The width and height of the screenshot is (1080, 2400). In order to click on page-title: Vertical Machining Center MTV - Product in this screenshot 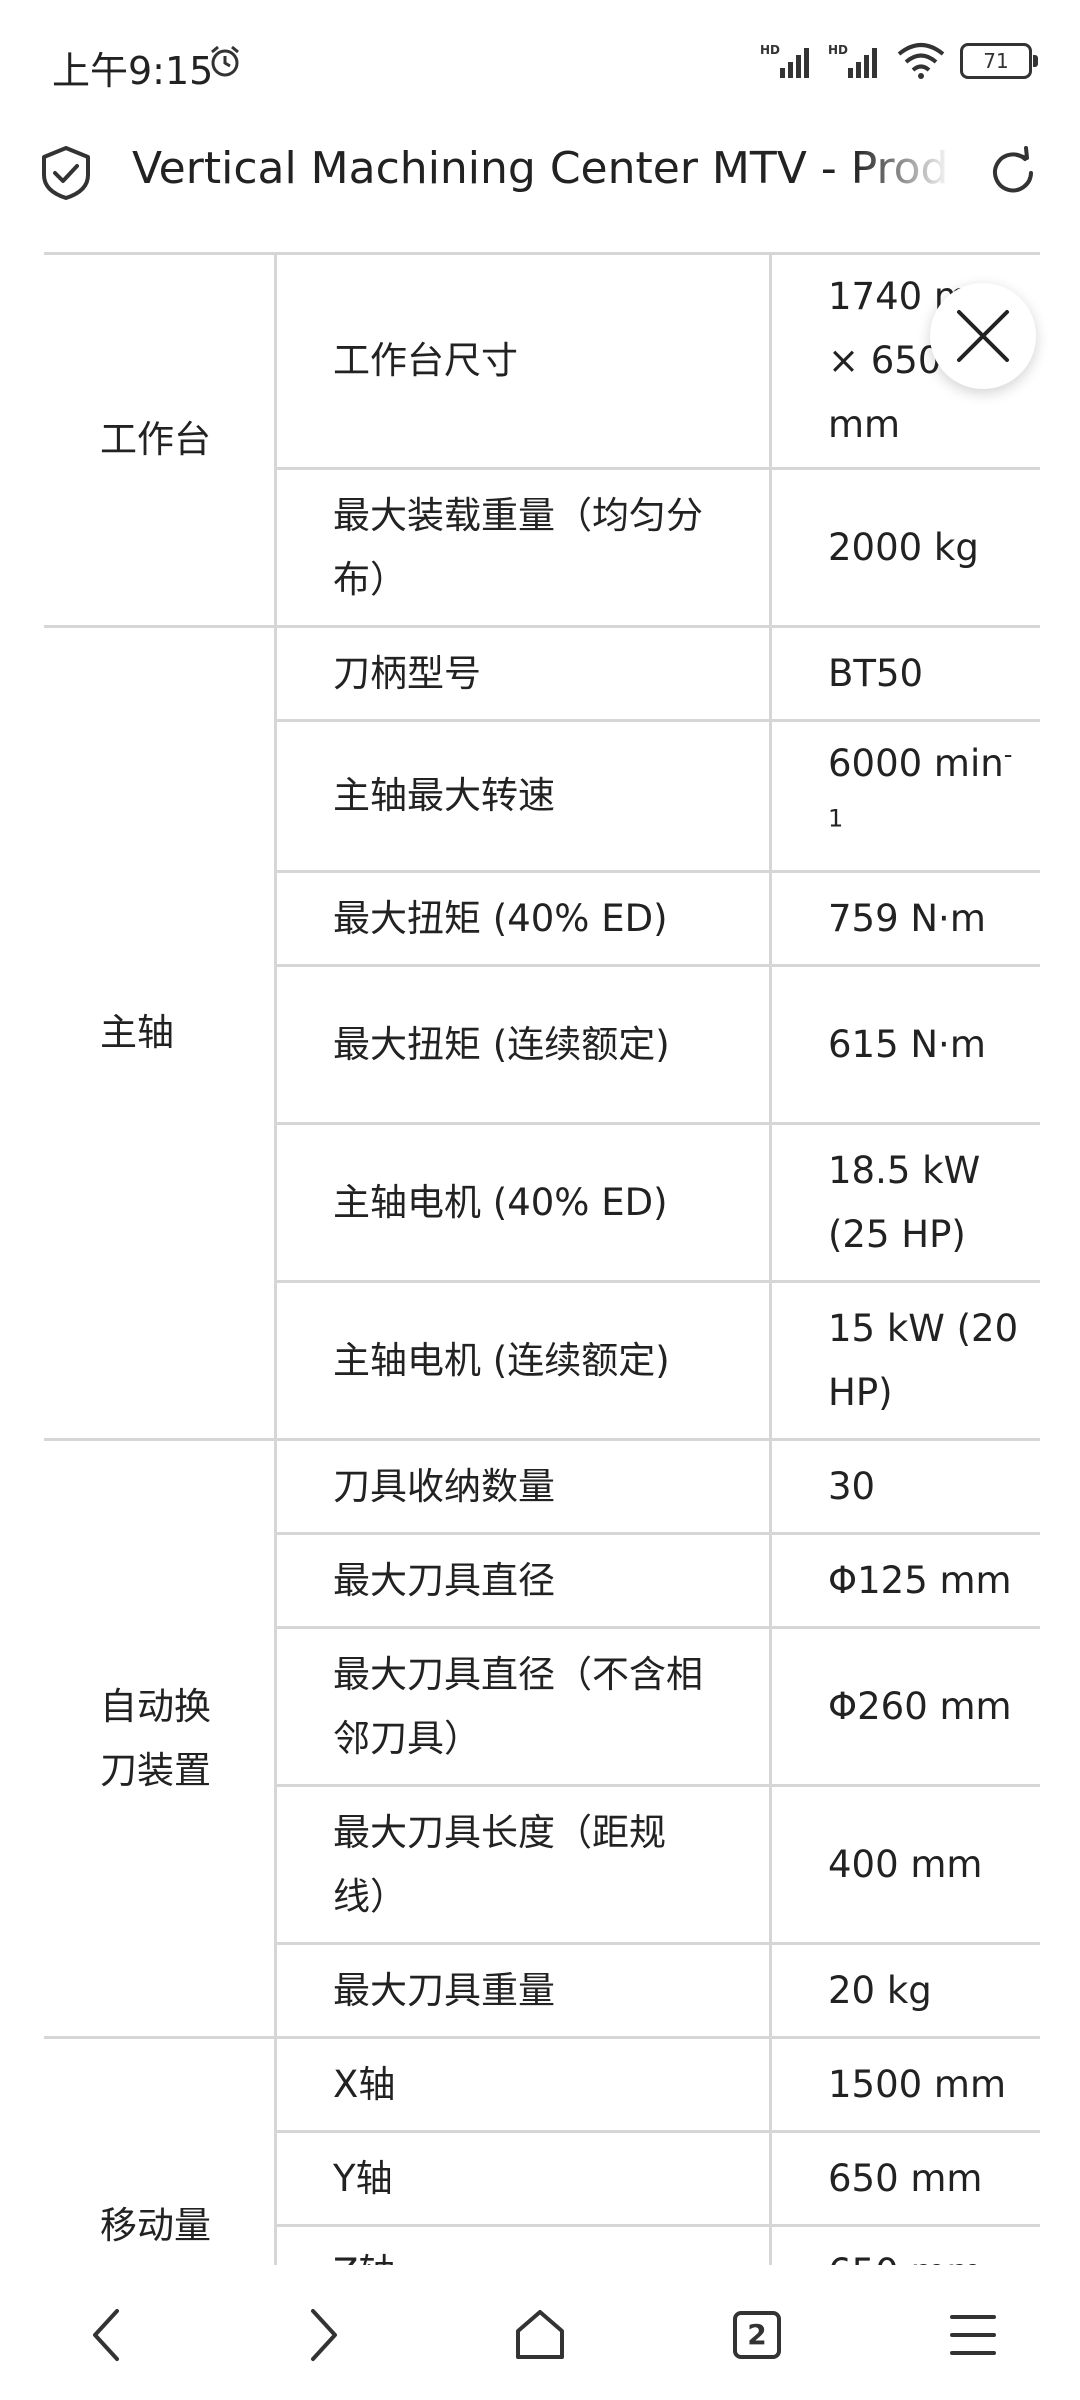, I will do `click(542, 168)`.